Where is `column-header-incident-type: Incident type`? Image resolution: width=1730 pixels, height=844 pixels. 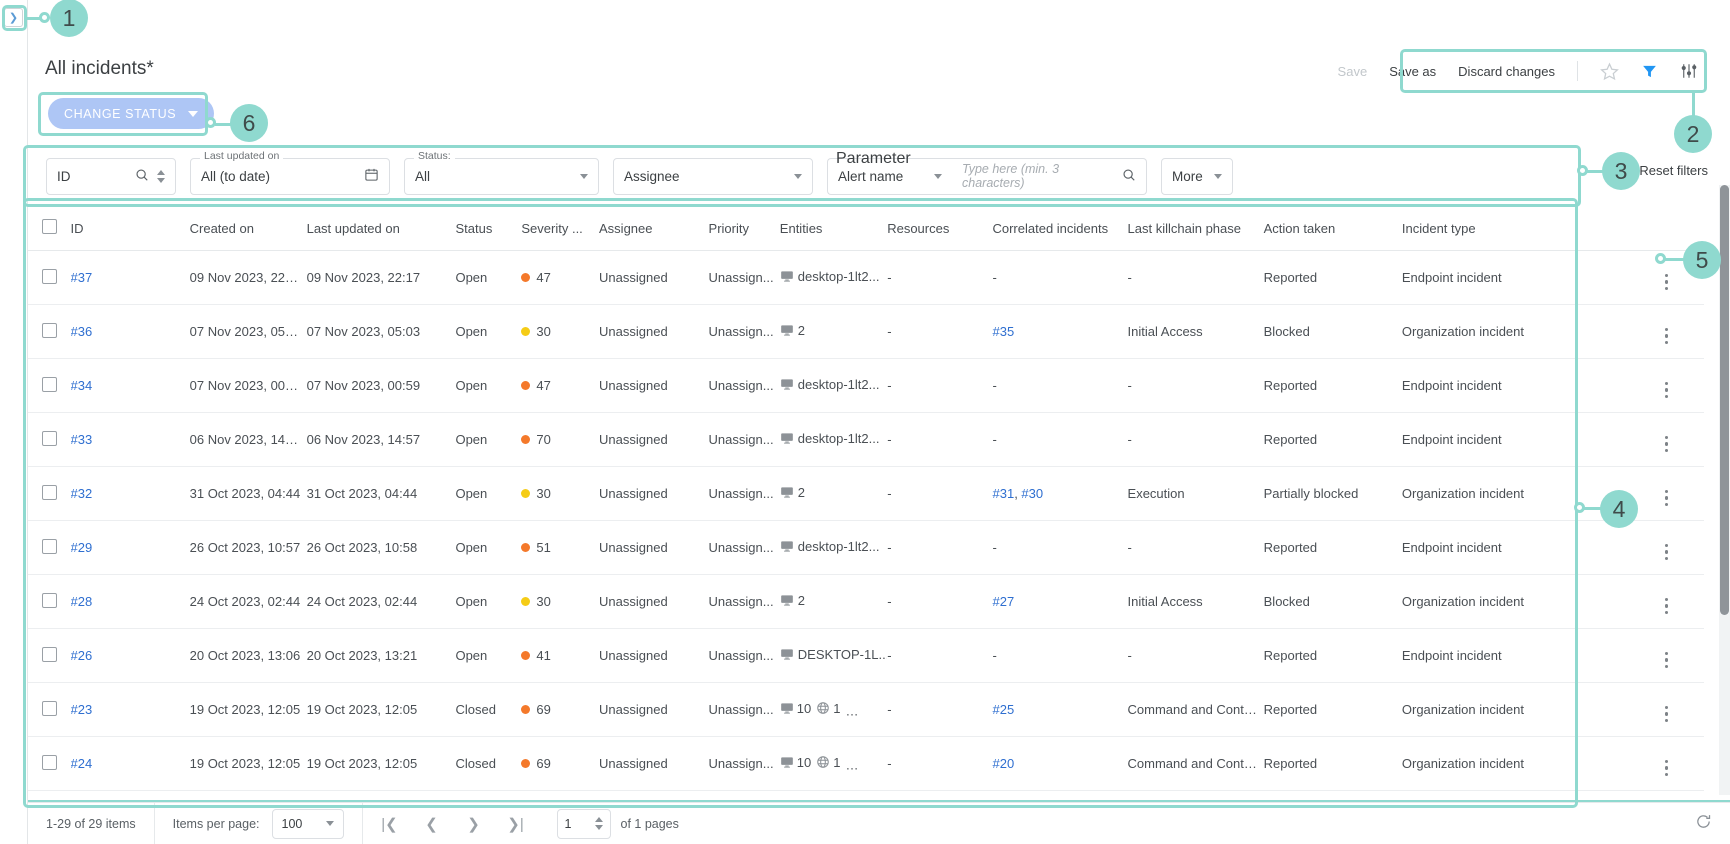
column-header-incident-type: Incident type is located at coordinates (1494, 228).